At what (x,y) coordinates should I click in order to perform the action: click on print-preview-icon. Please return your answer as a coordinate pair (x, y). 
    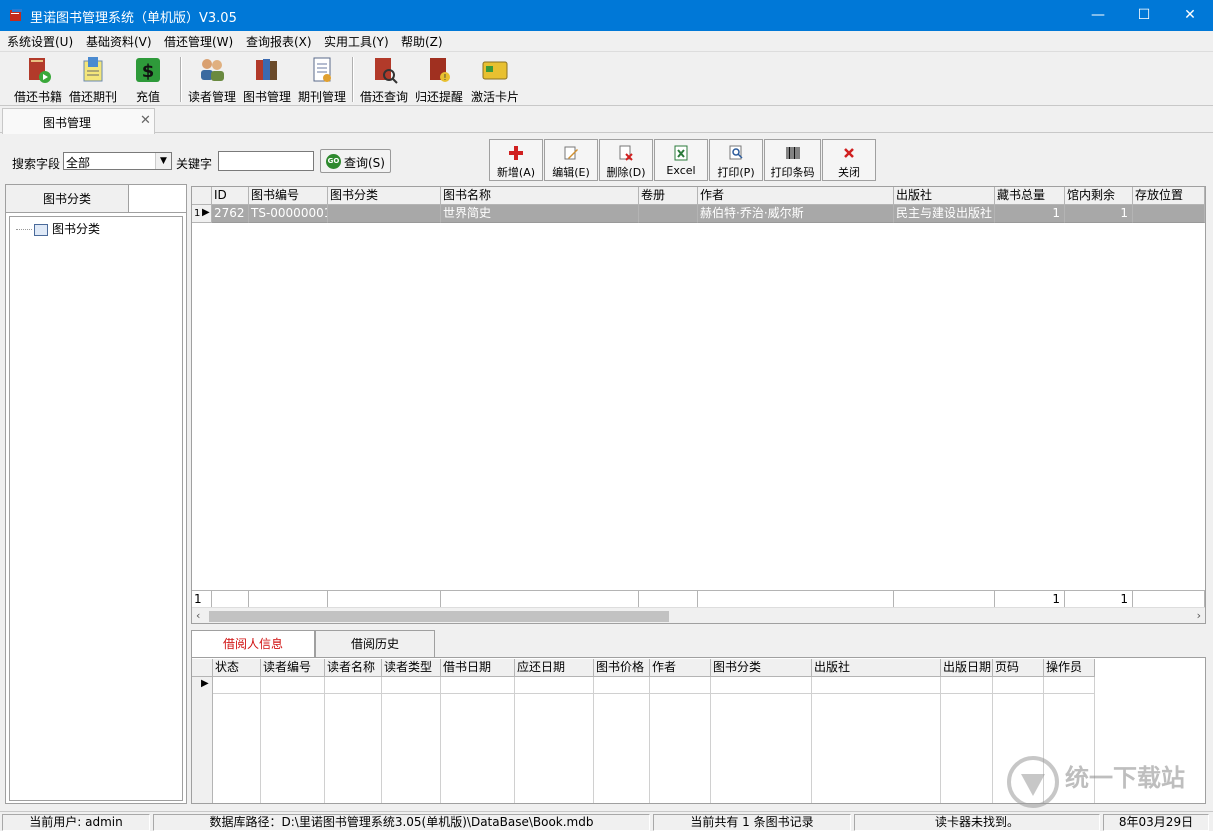
    Looking at the image, I should click on (736, 152).